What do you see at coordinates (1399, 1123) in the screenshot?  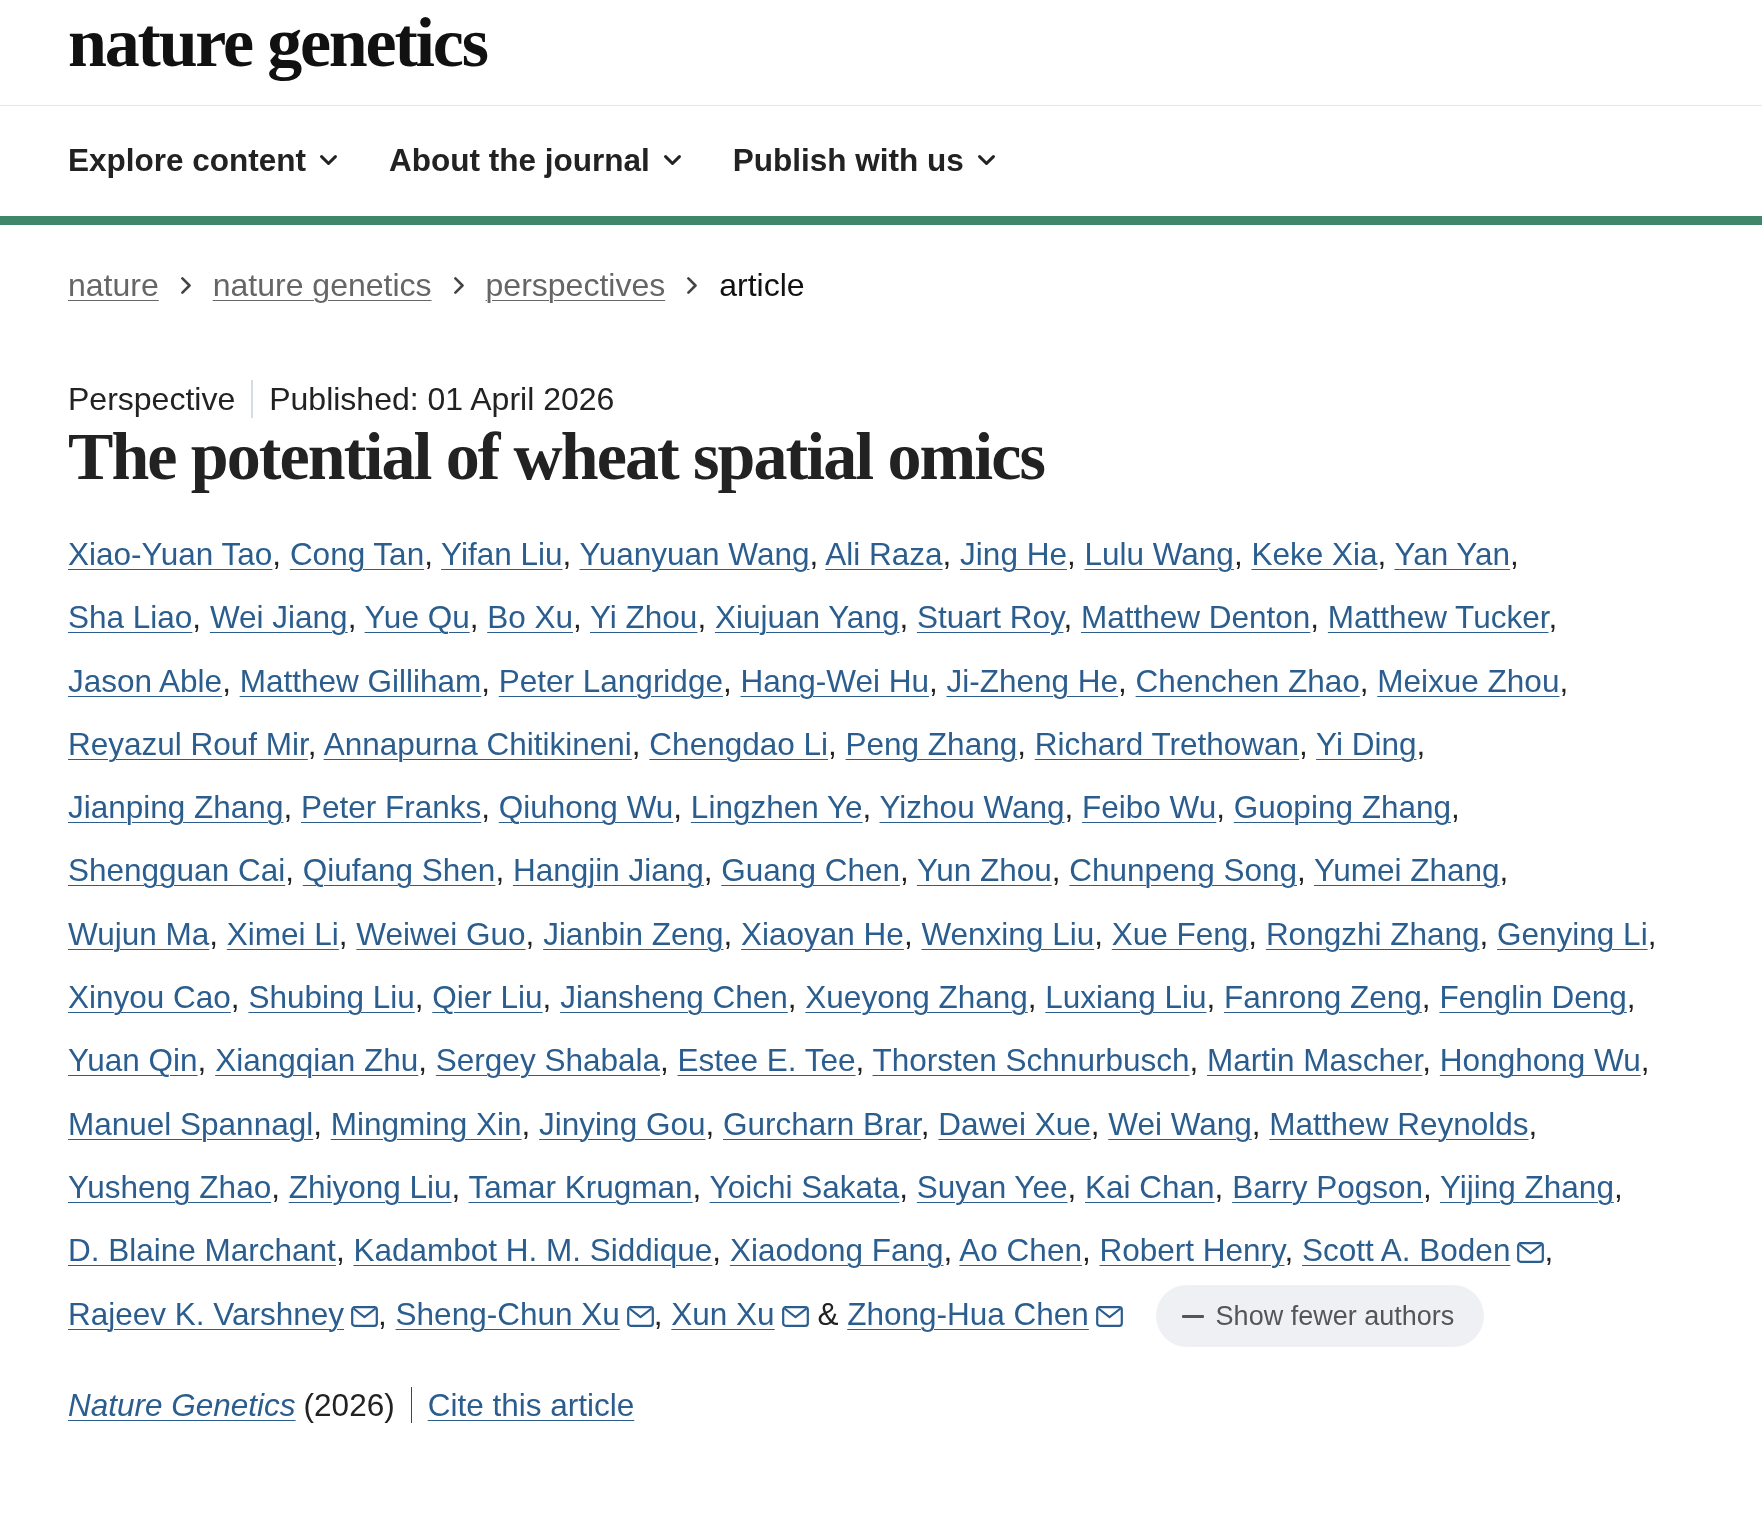 I see `author-link: Matthew Reynolds` at bounding box center [1399, 1123].